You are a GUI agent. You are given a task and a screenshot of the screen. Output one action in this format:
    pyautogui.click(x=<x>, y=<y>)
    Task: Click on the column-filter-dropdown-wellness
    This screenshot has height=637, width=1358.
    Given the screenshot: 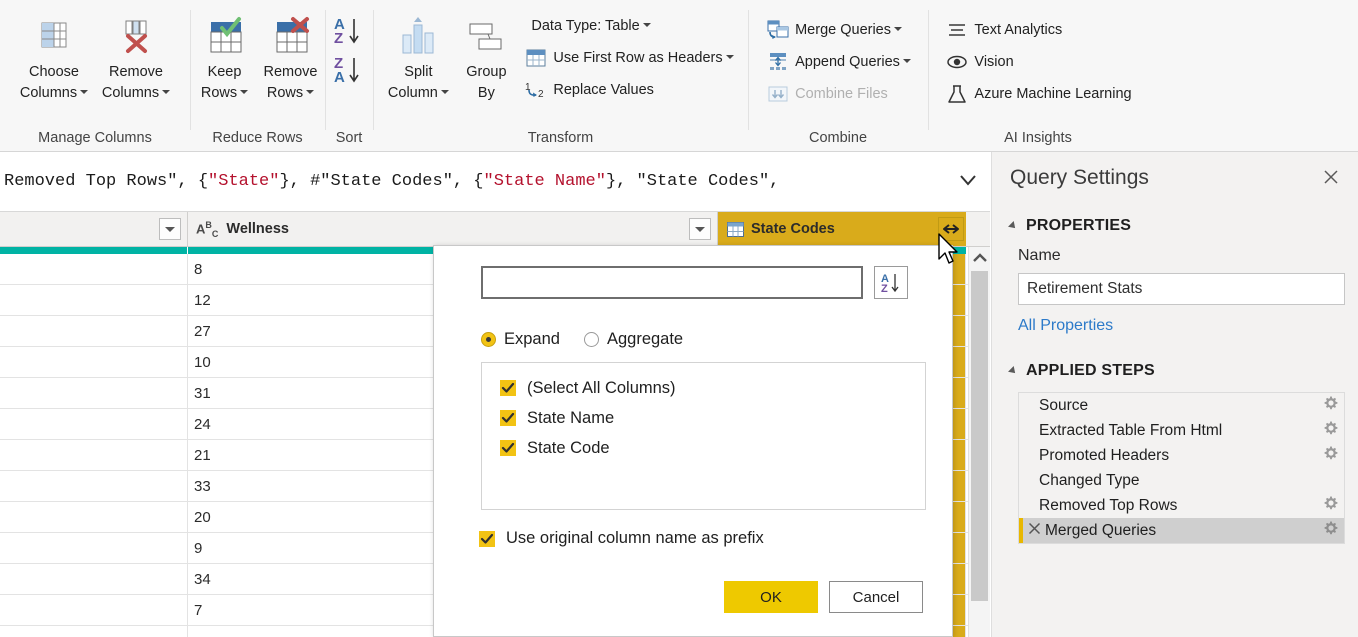 What is the action you would take?
    pyautogui.click(x=700, y=229)
    